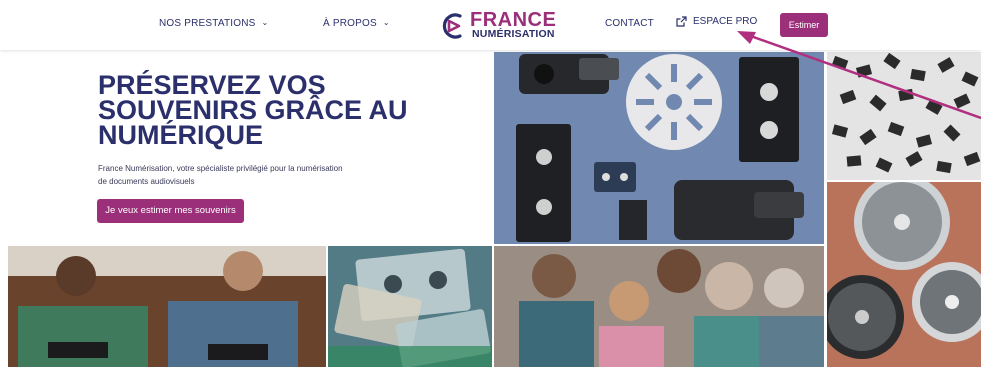 The height and width of the screenshot is (367, 981). What do you see at coordinates (513, 20) in the screenshot?
I see `logo-wordmark: FRANCE` at bounding box center [513, 20].